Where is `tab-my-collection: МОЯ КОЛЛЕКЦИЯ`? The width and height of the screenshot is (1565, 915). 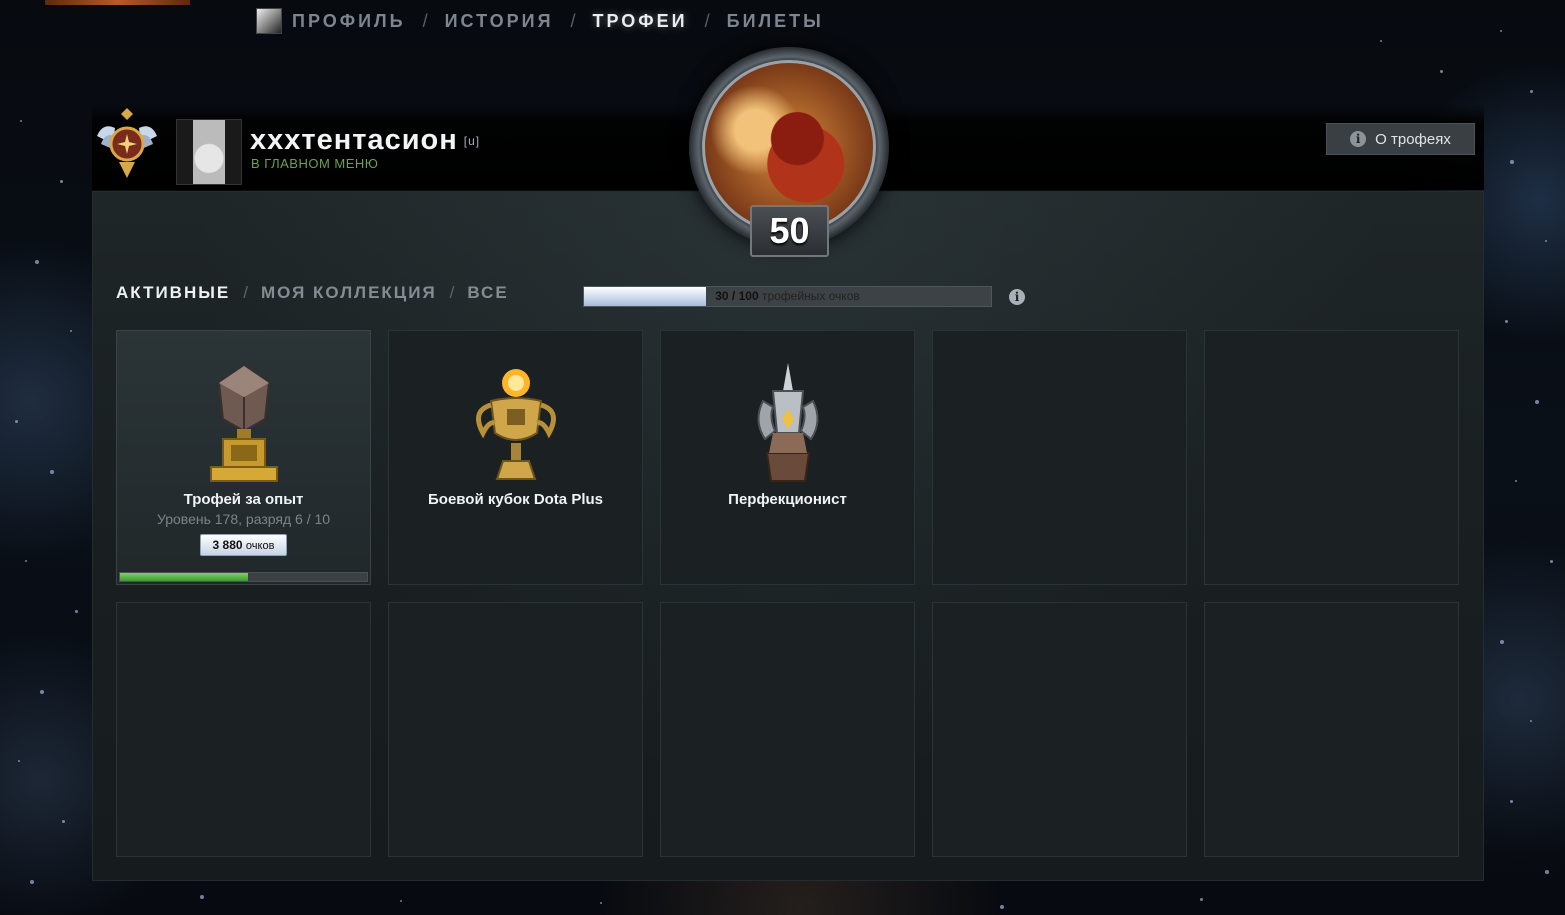 tab-my-collection: МОЯ КОЛЛЕКЦИЯ is located at coordinates (349, 293).